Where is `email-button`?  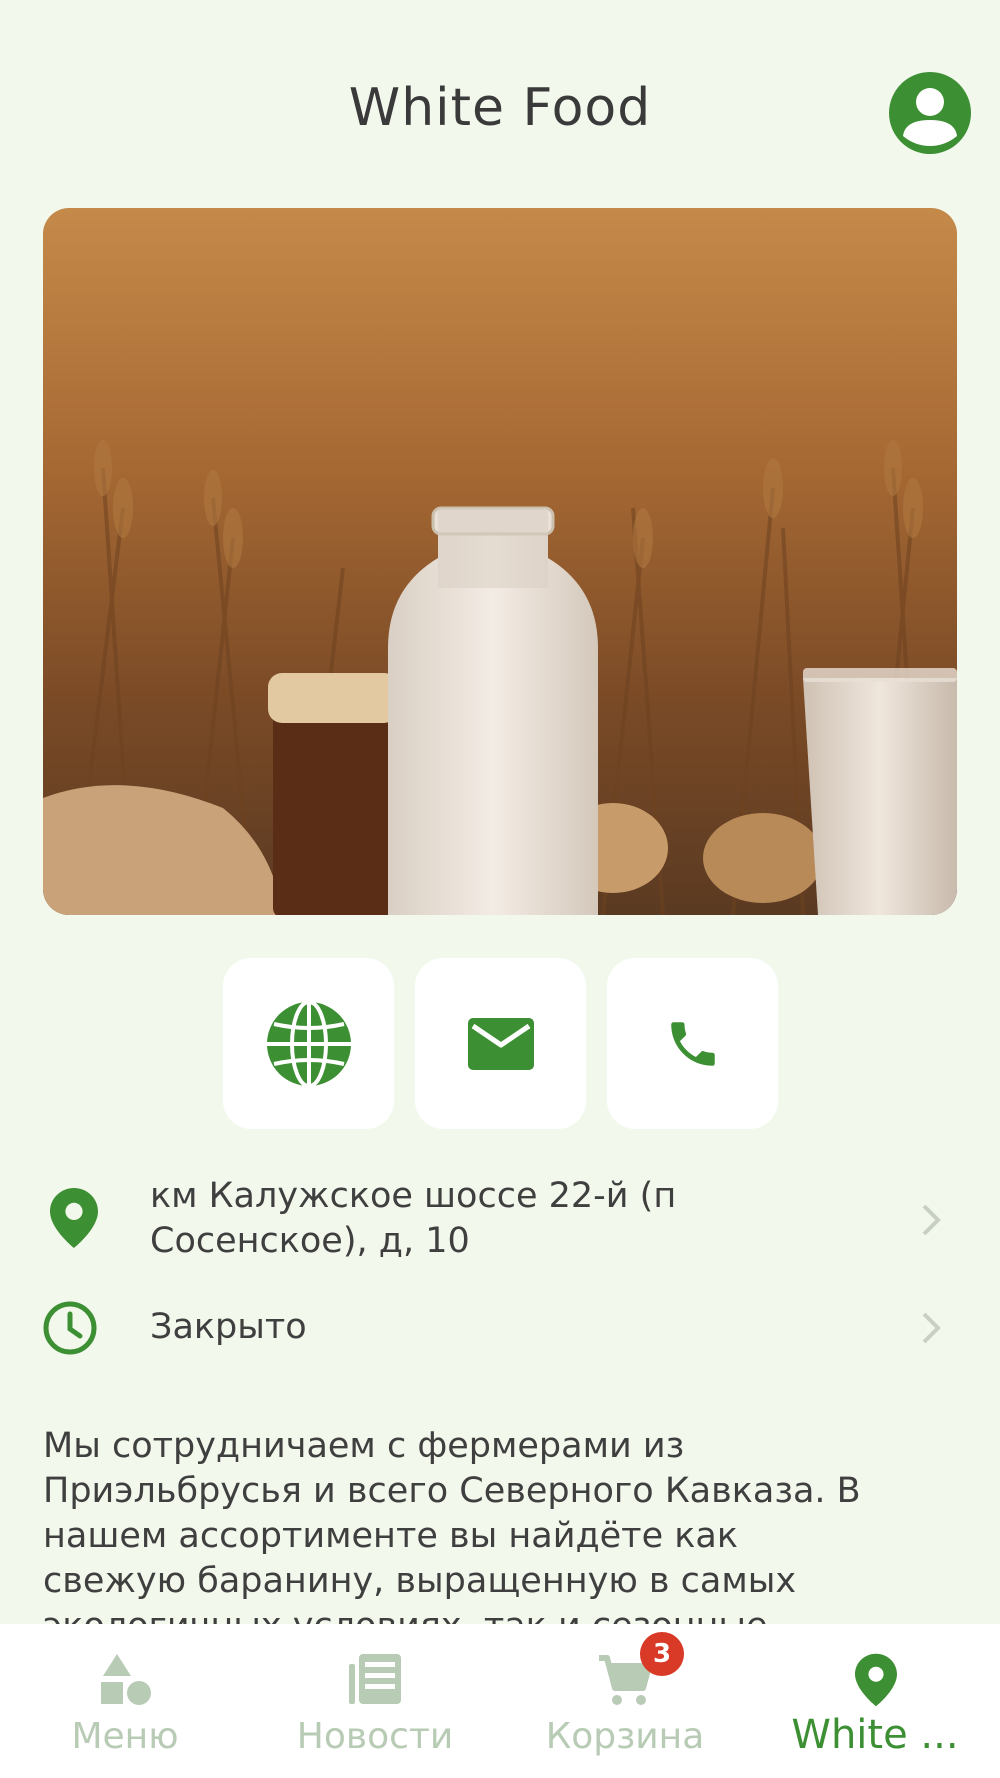
email-button is located at coordinates (500, 1043).